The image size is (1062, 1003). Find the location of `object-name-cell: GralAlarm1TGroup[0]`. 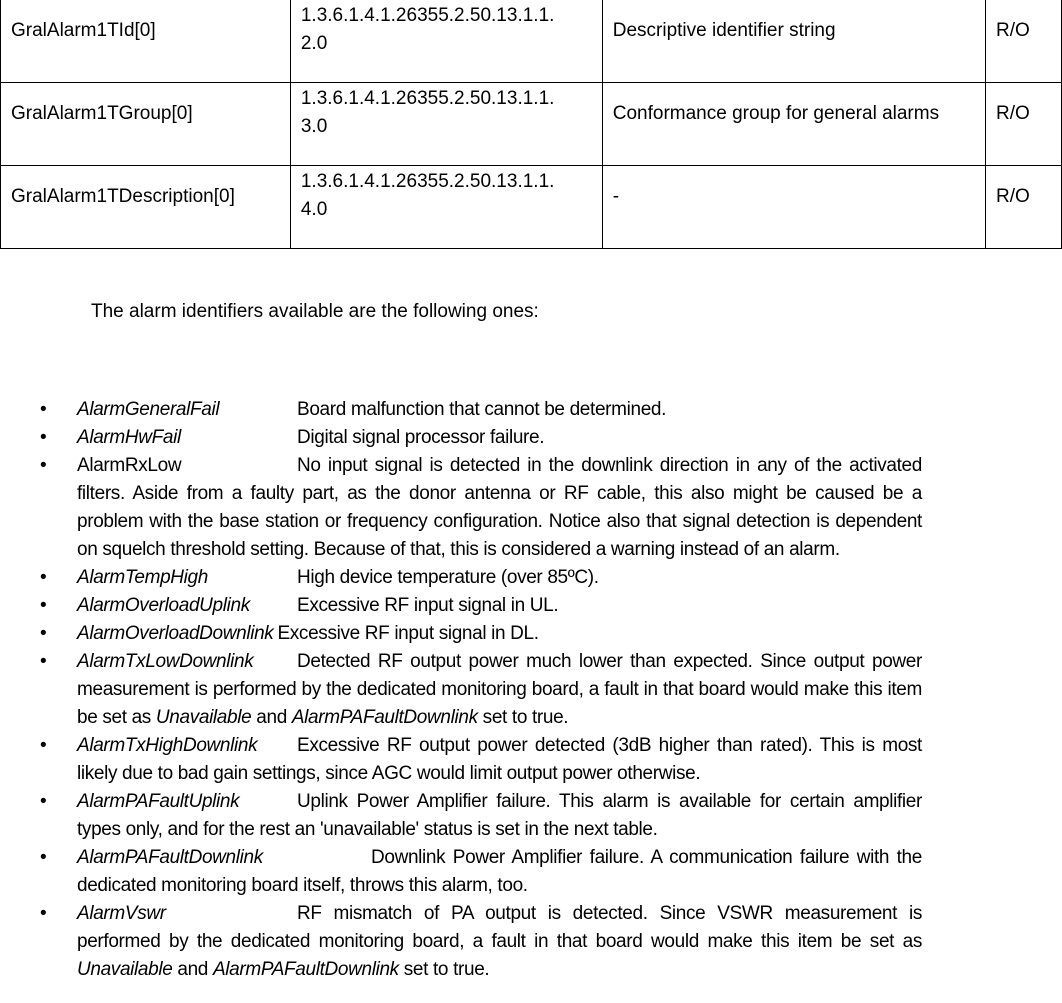

object-name-cell: GralAlarm1TGroup[0] is located at coordinates (145, 124).